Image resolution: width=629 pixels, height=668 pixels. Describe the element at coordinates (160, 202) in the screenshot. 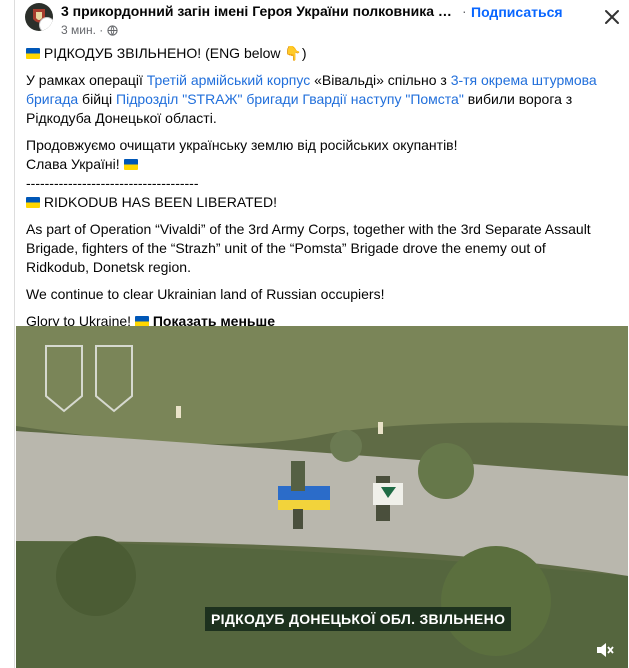

I see `text-span: RIDKODUB HAS BEEN LIBERATED!` at that location.